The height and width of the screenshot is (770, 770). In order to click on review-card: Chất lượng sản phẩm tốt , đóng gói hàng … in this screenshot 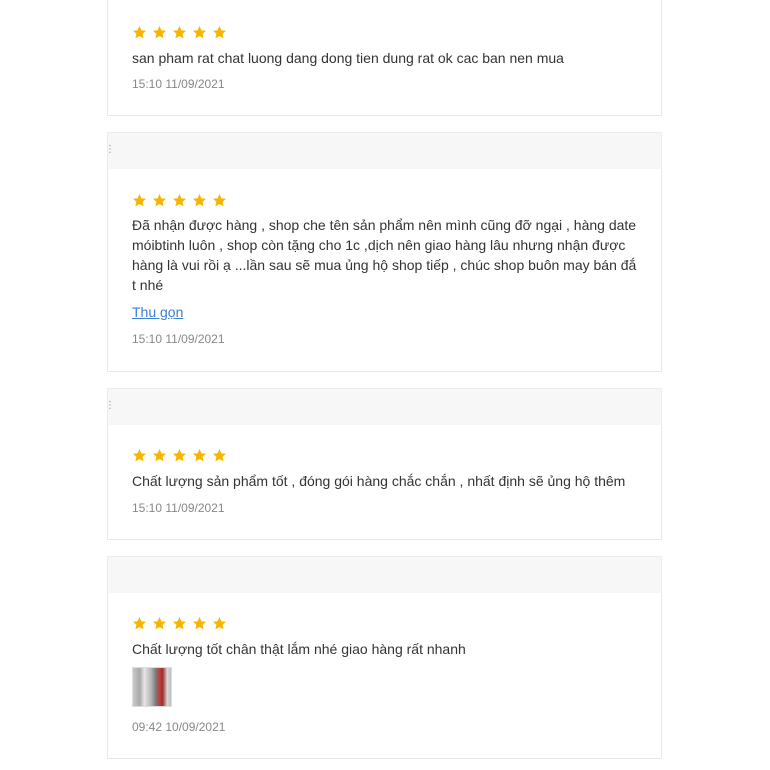, I will do `click(384, 482)`.